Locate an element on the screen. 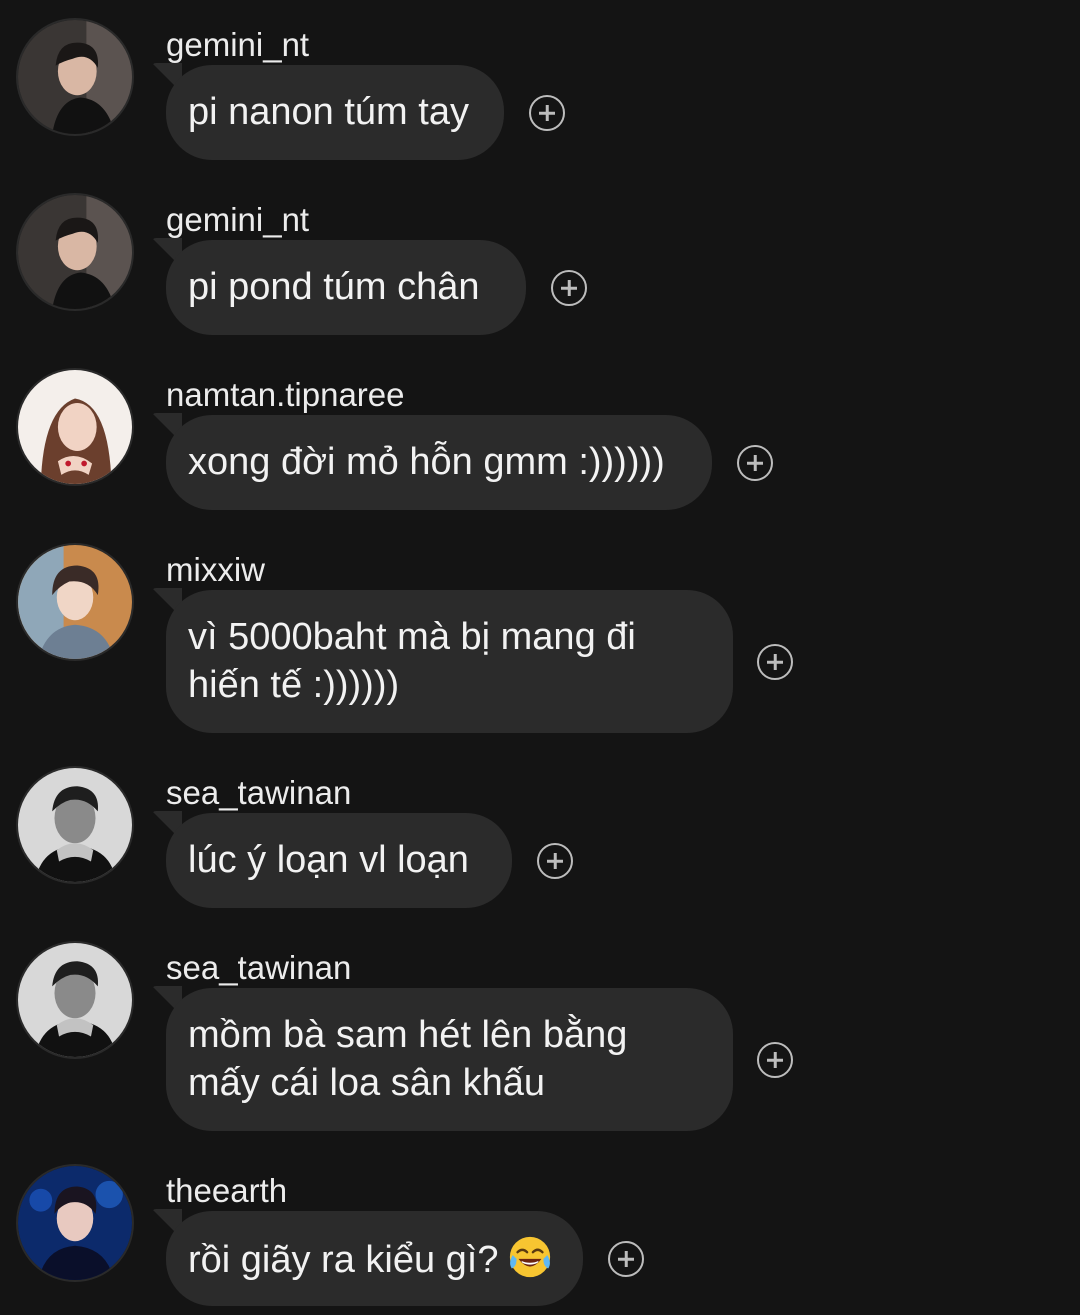 The image size is (1080, 1315). face-with-tears-of-joy-icon is located at coordinates (530, 1257).